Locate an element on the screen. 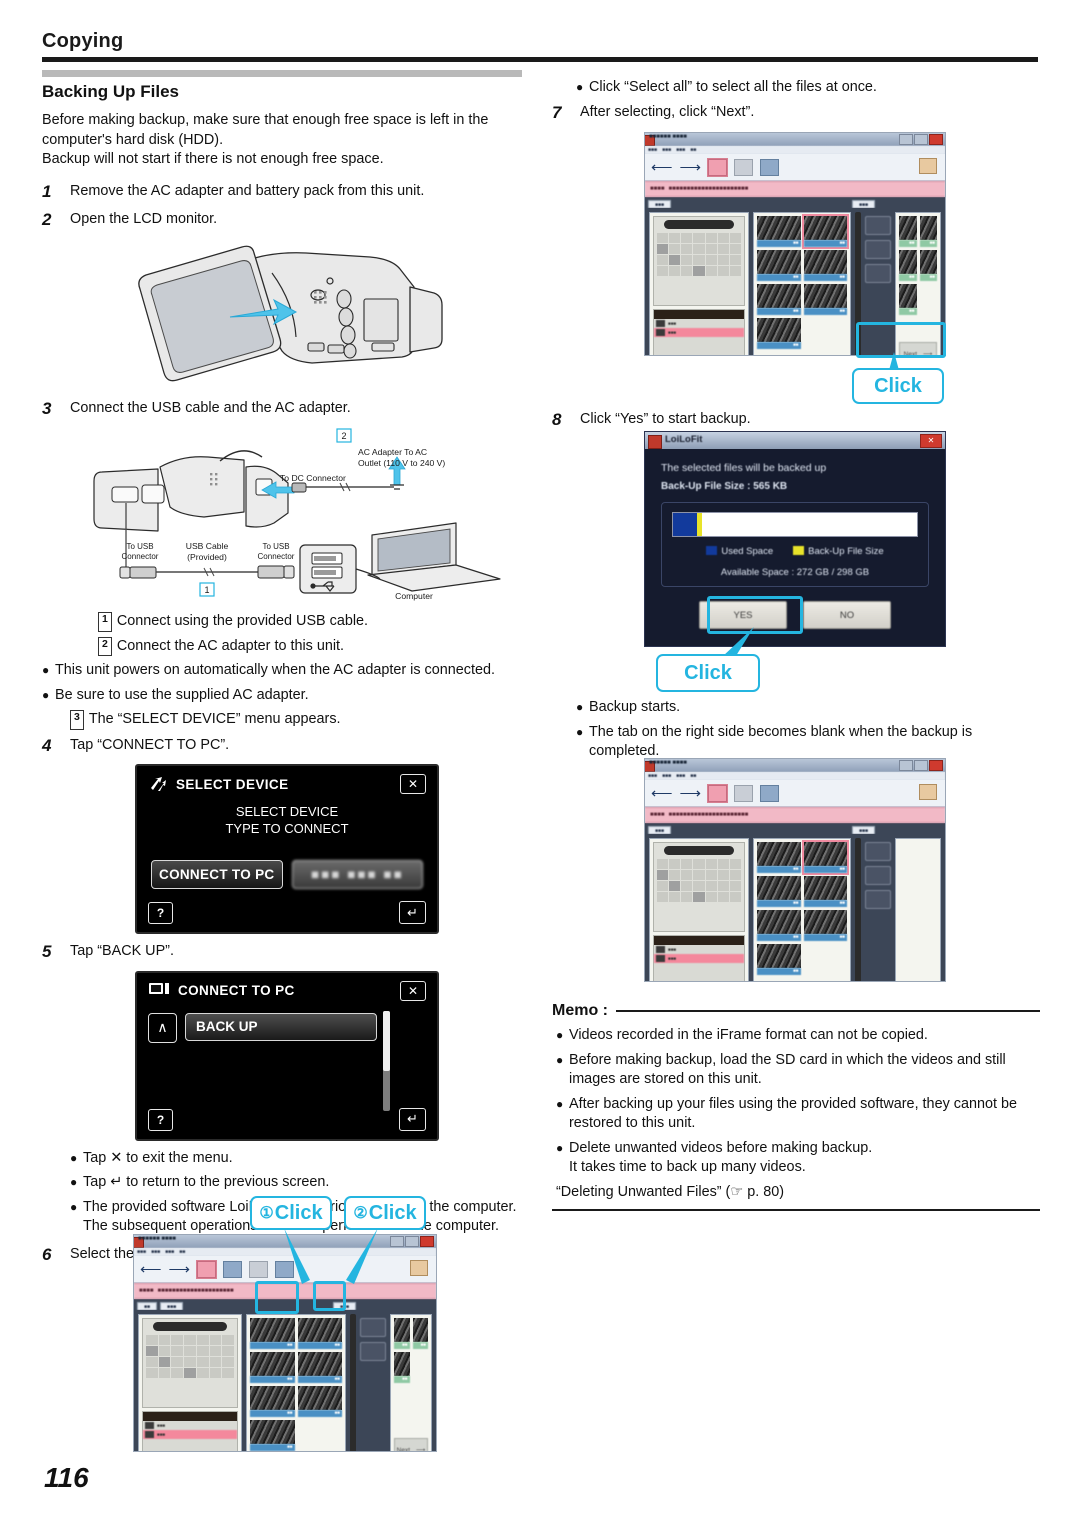 The width and height of the screenshot is (1080, 1527). window-controls is located at coordinates (921, 765).